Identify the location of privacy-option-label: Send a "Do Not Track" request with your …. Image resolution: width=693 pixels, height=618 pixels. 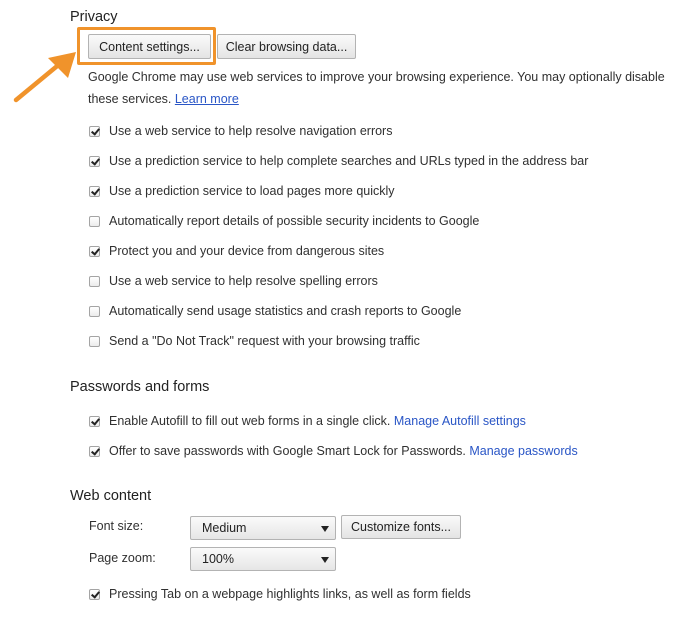
(264, 341).